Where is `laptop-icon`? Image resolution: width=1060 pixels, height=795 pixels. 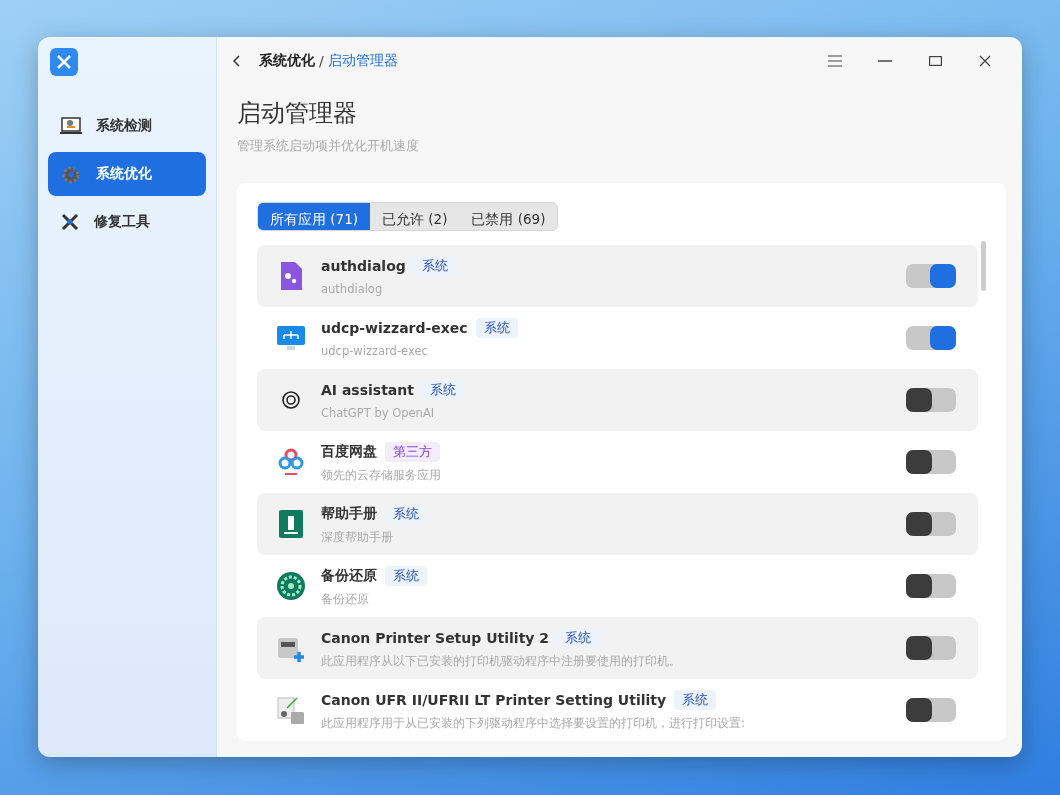
laptop-icon is located at coordinates (71, 126).